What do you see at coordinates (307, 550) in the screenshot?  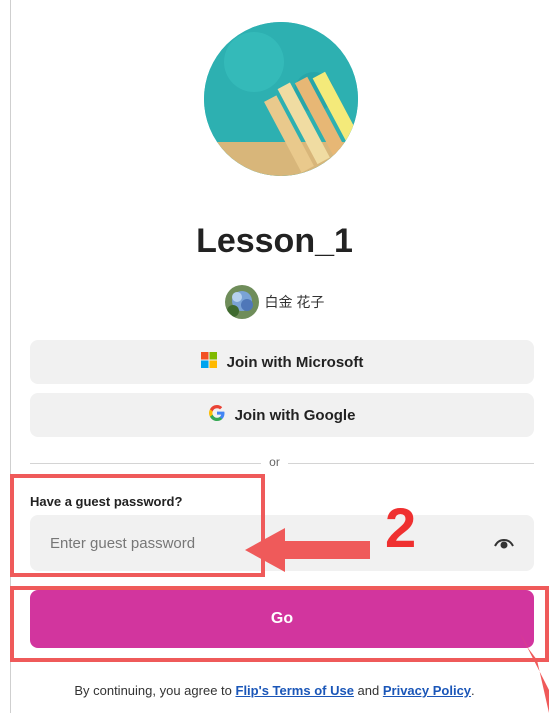 I see `annotation-arrow-left` at bounding box center [307, 550].